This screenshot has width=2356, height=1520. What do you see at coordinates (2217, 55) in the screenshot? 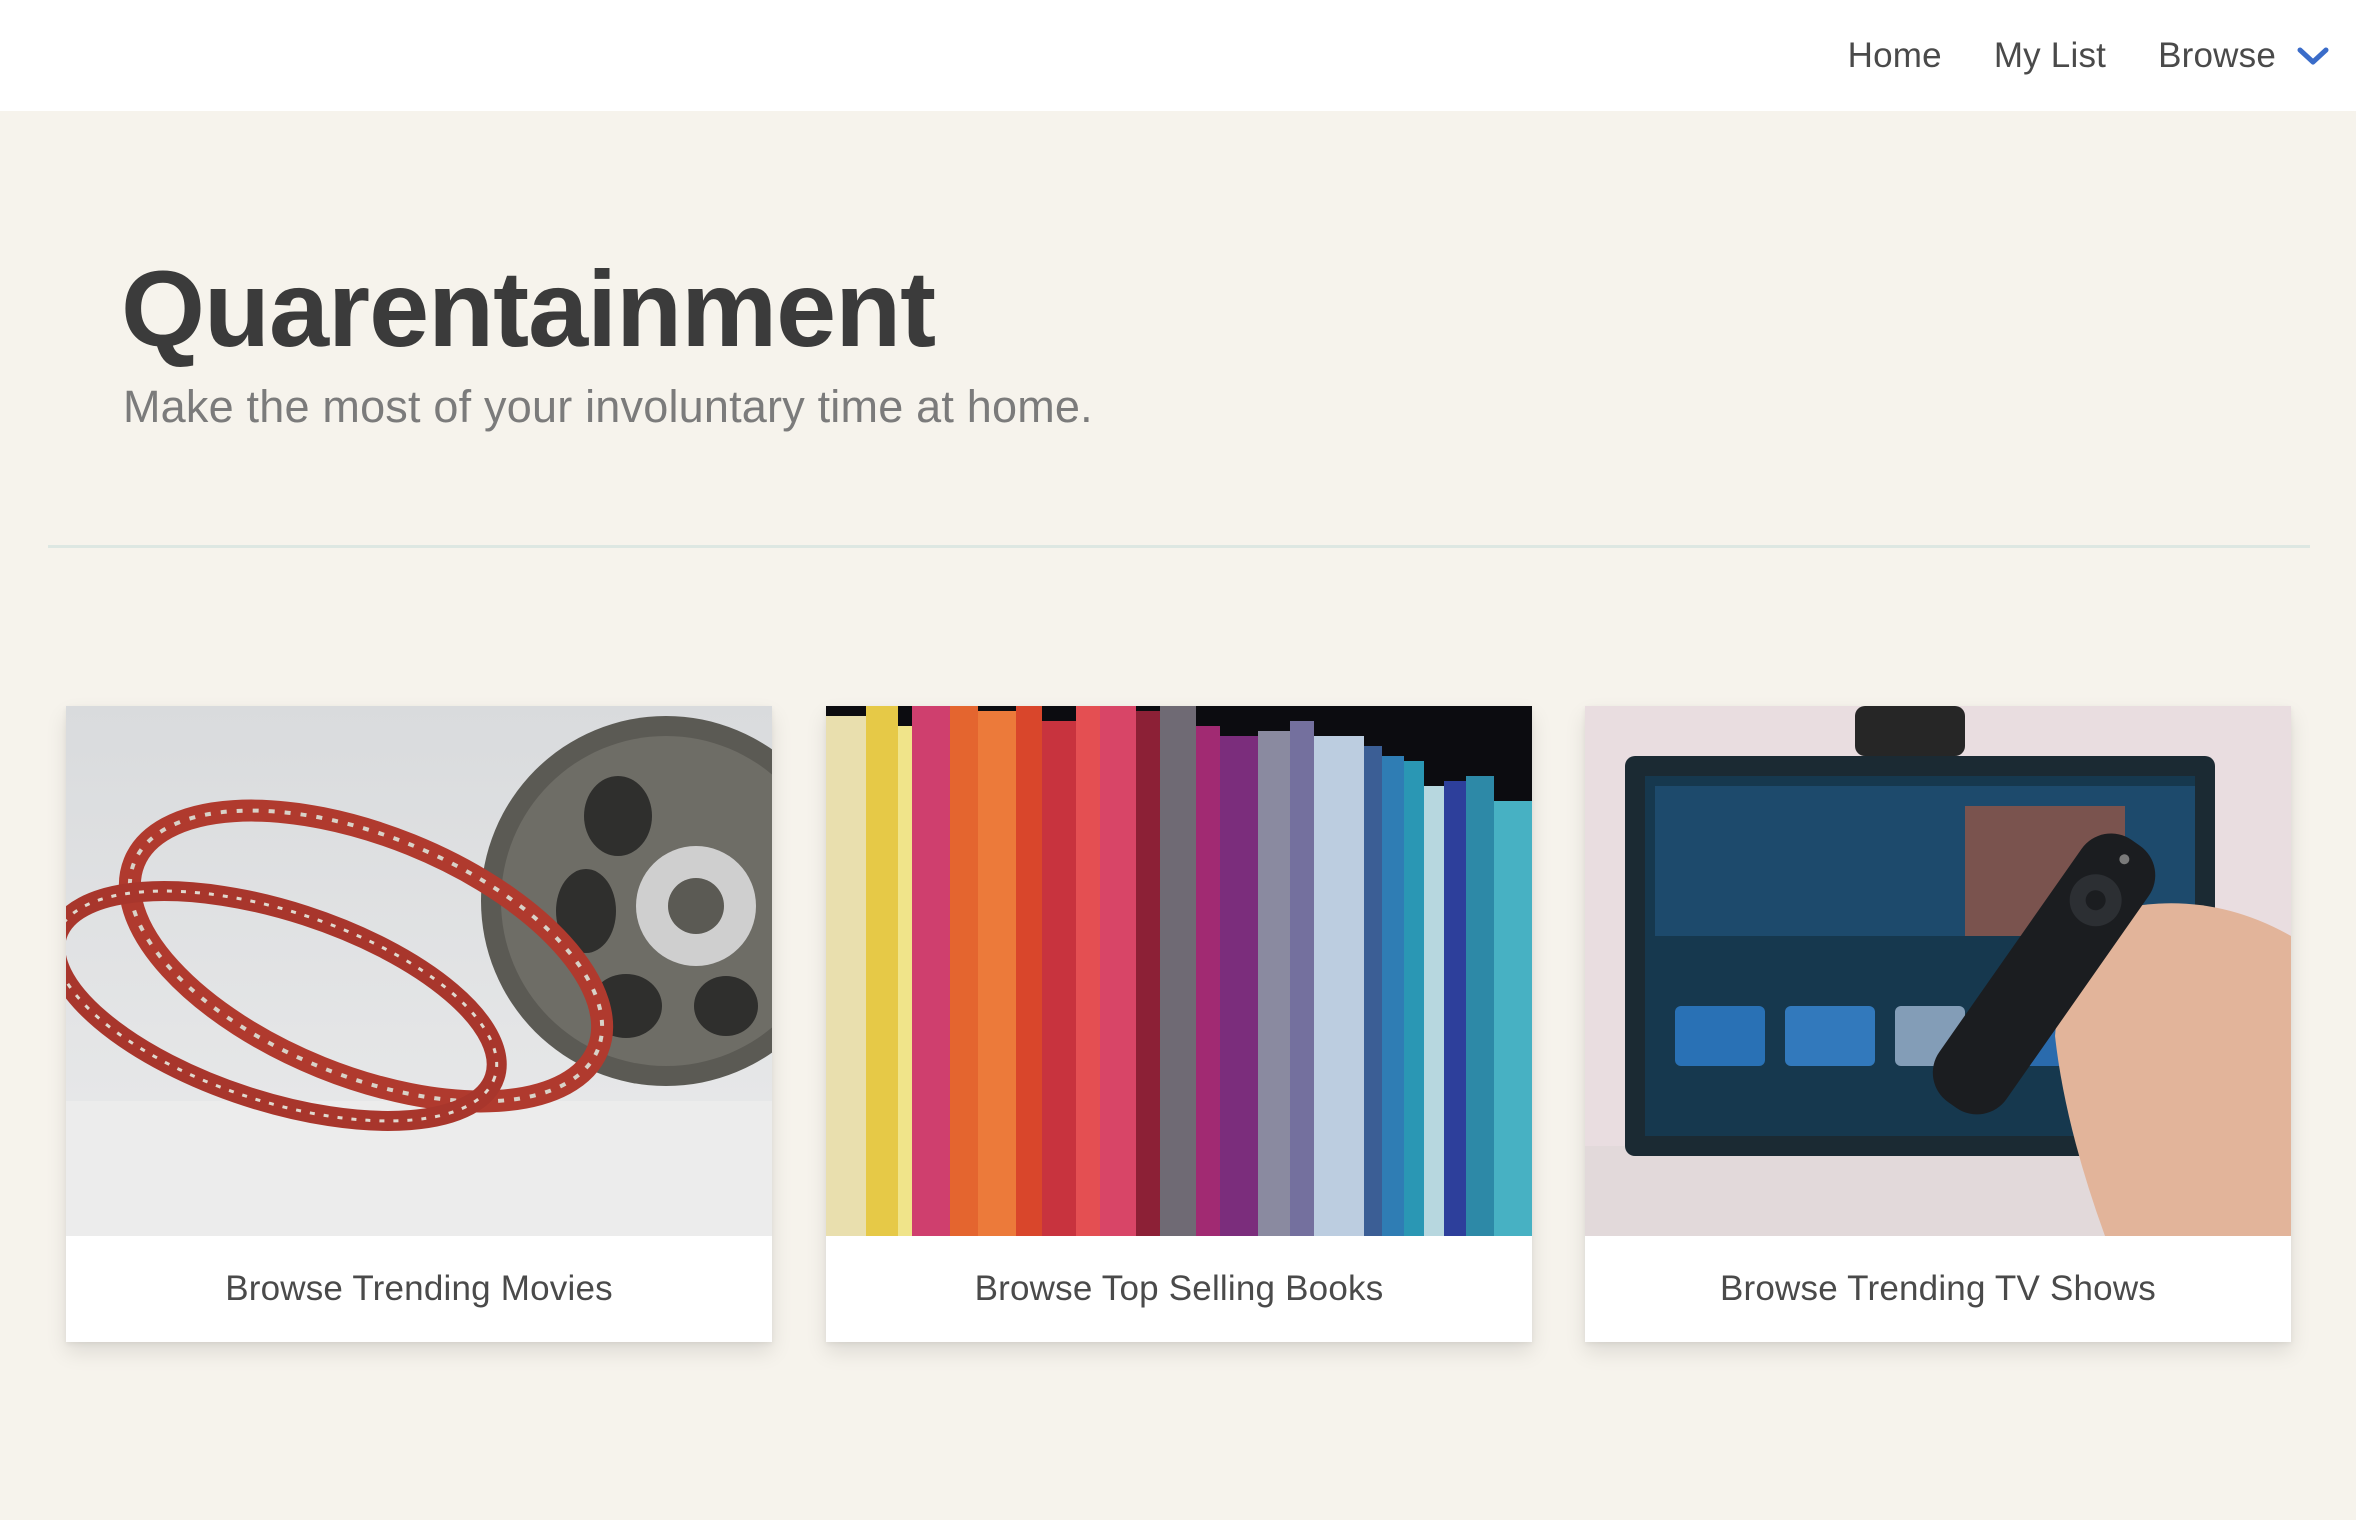
I see `nav-browse-label: Browse` at bounding box center [2217, 55].